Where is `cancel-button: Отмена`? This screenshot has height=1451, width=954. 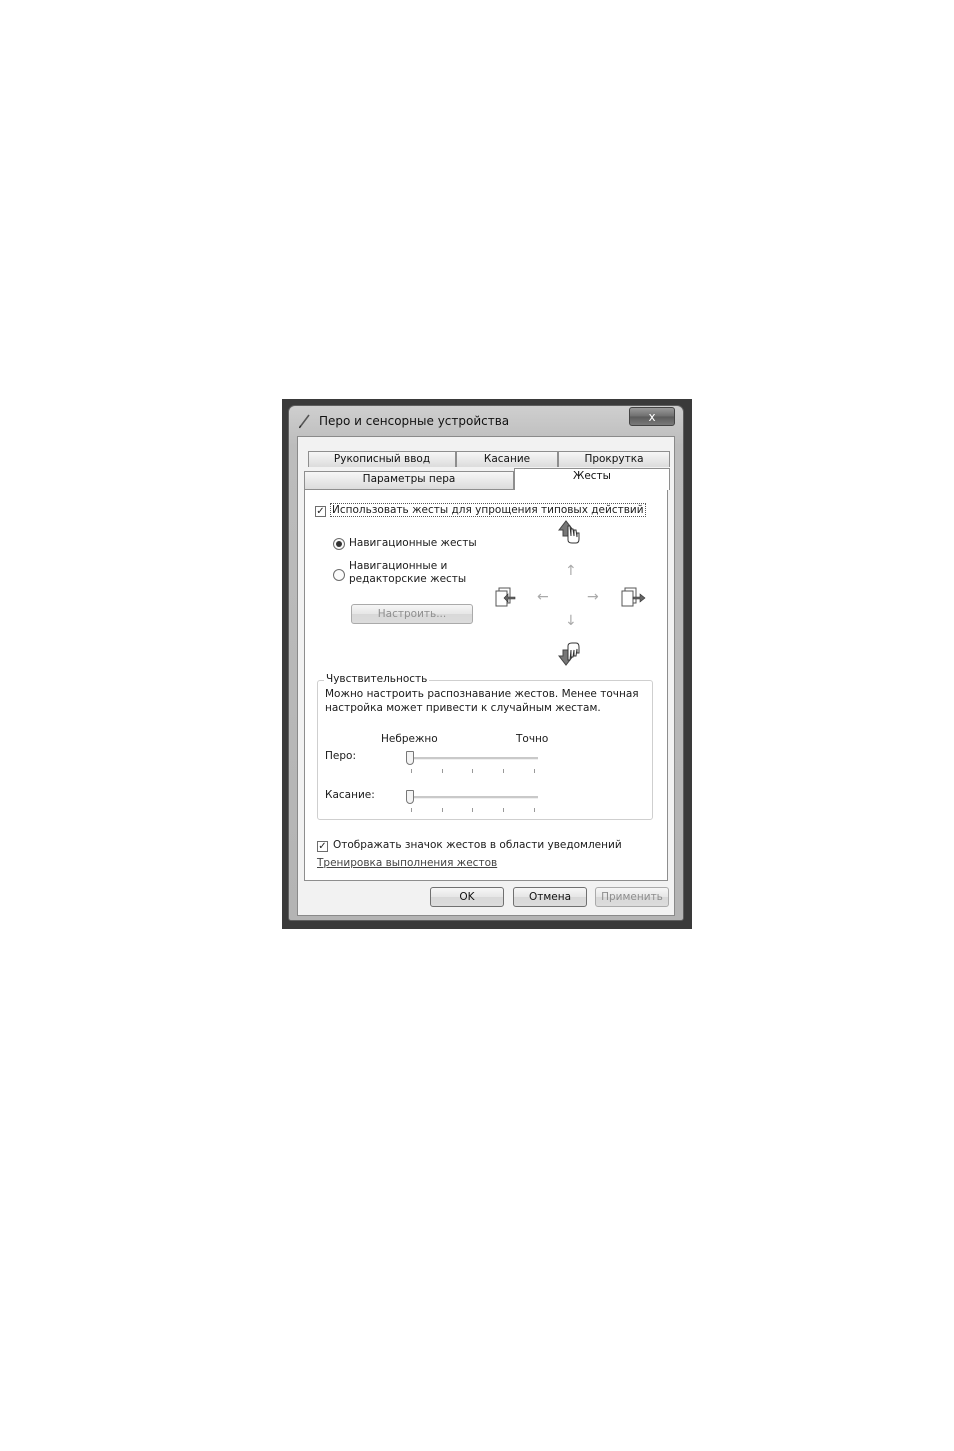 cancel-button: Отмена is located at coordinates (550, 897).